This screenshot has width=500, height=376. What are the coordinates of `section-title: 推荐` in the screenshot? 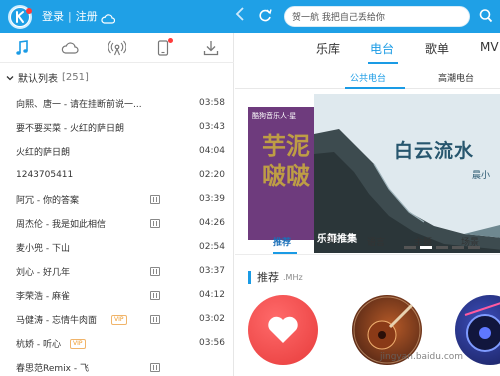 It's located at (268, 277).